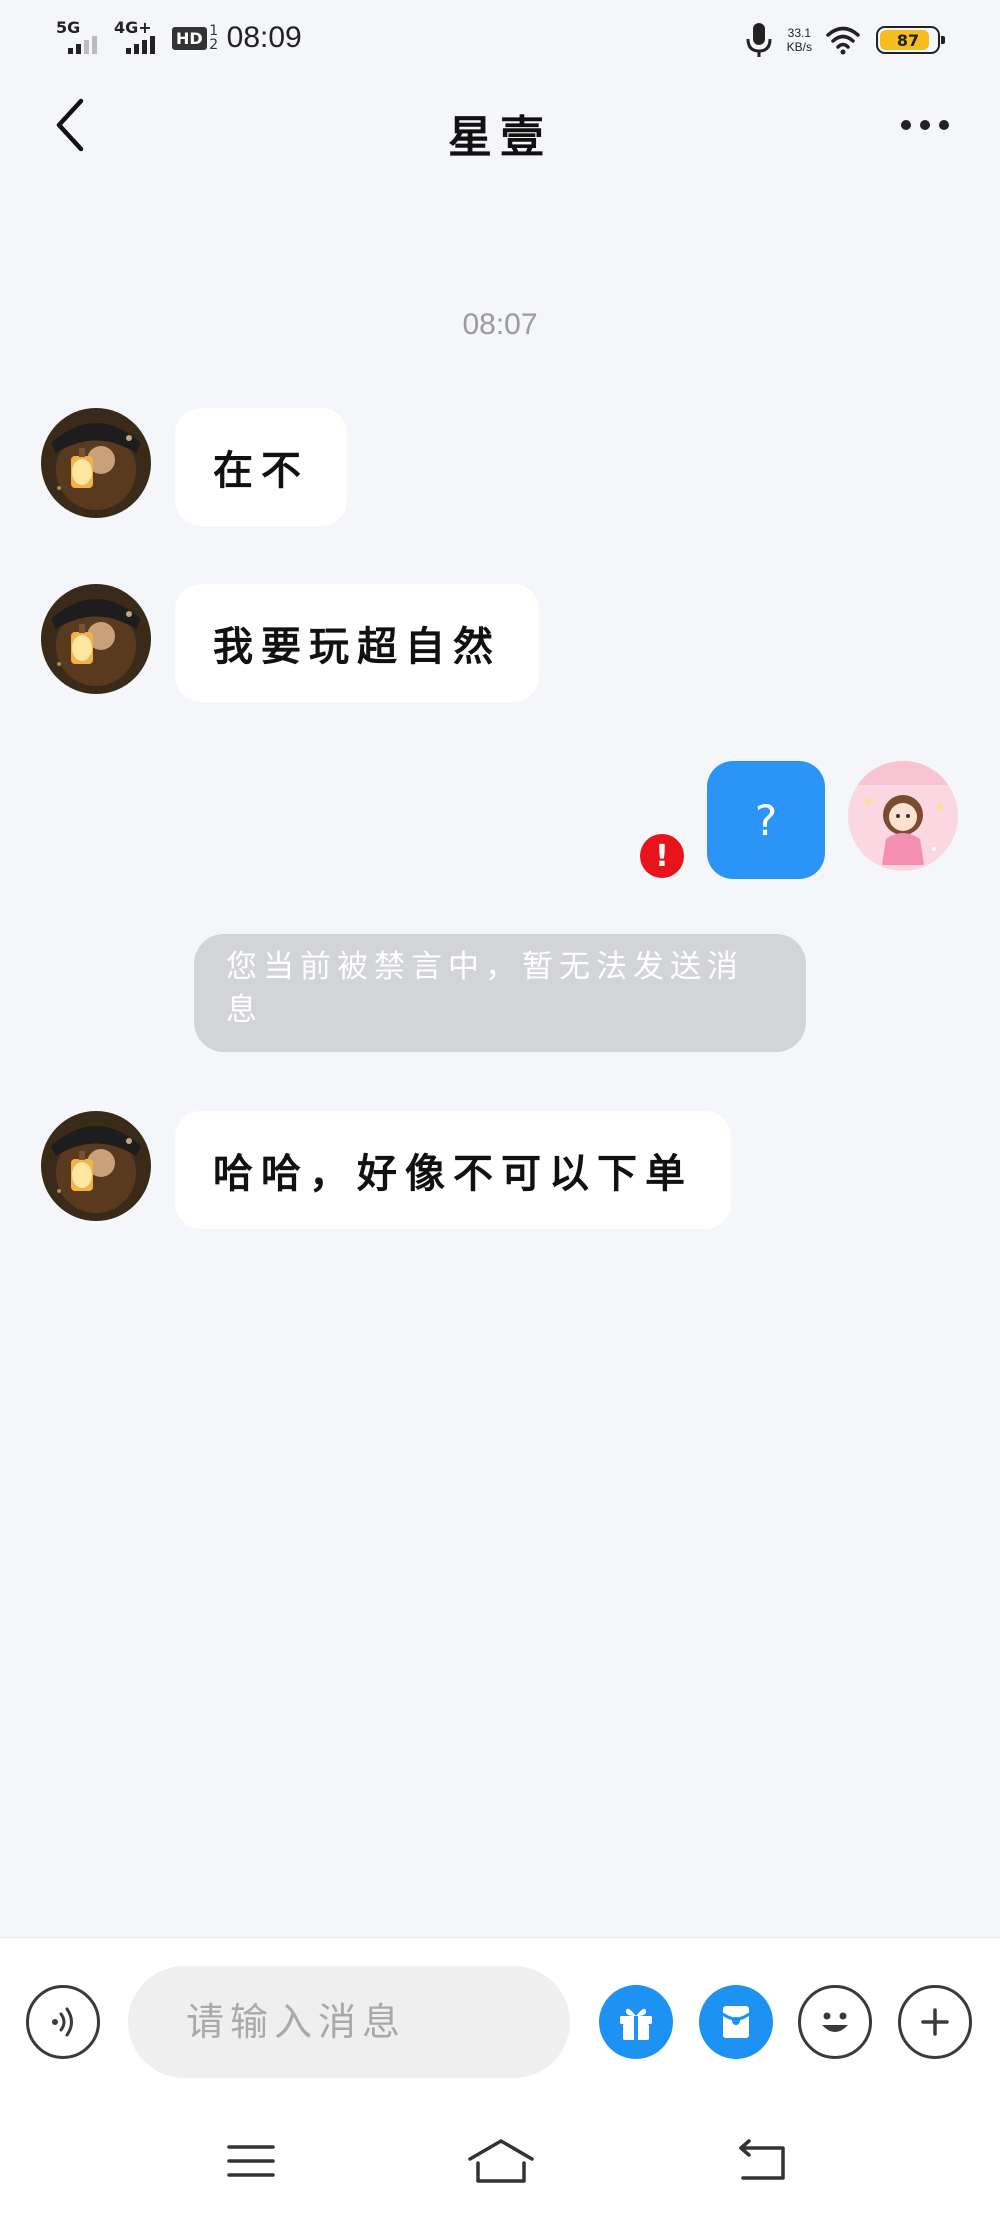  I want to click on send-failed-icon: !, so click(662, 856).